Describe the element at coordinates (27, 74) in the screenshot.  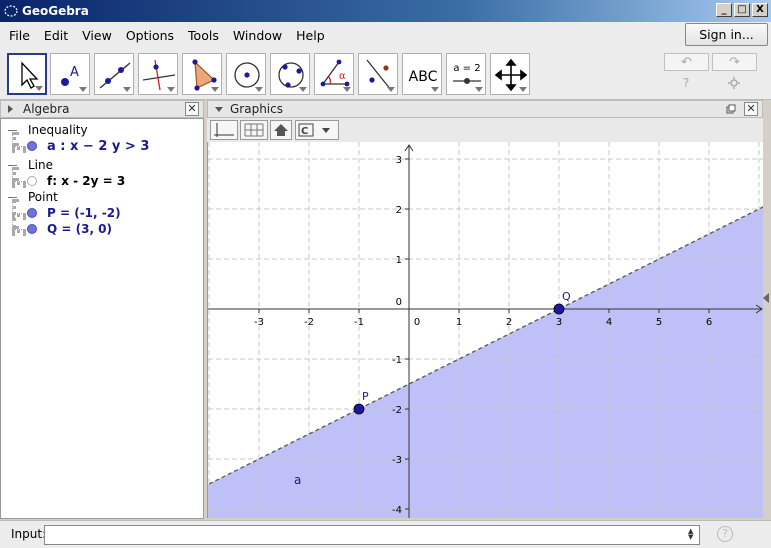
I see `tool-move` at that location.